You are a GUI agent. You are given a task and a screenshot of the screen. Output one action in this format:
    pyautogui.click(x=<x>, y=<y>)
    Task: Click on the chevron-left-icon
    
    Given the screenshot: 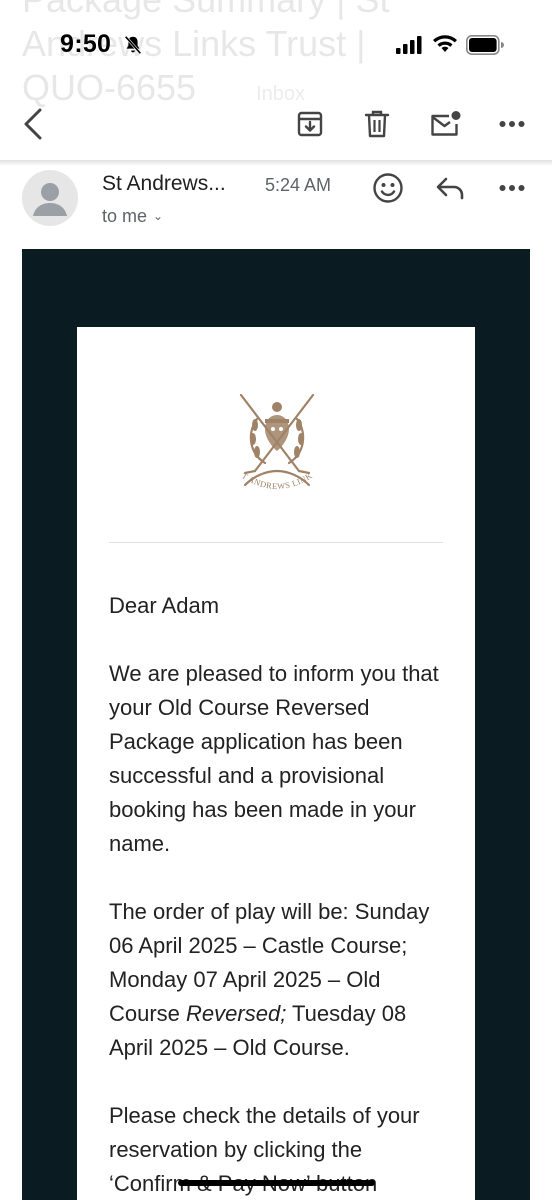 What is the action you would take?
    pyautogui.click(x=33, y=124)
    